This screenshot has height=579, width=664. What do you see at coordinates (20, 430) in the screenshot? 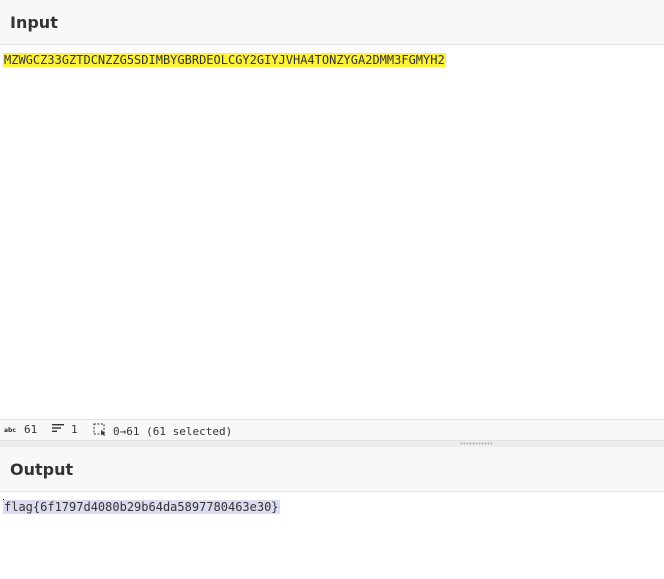
I see `length-status: abc 61` at bounding box center [20, 430].